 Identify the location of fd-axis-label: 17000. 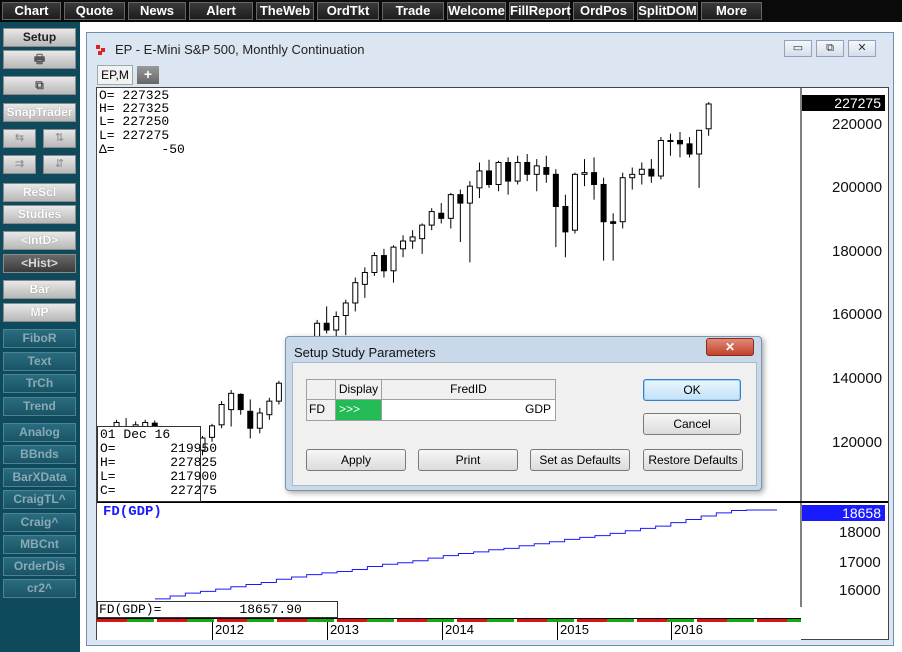
(860, 562).